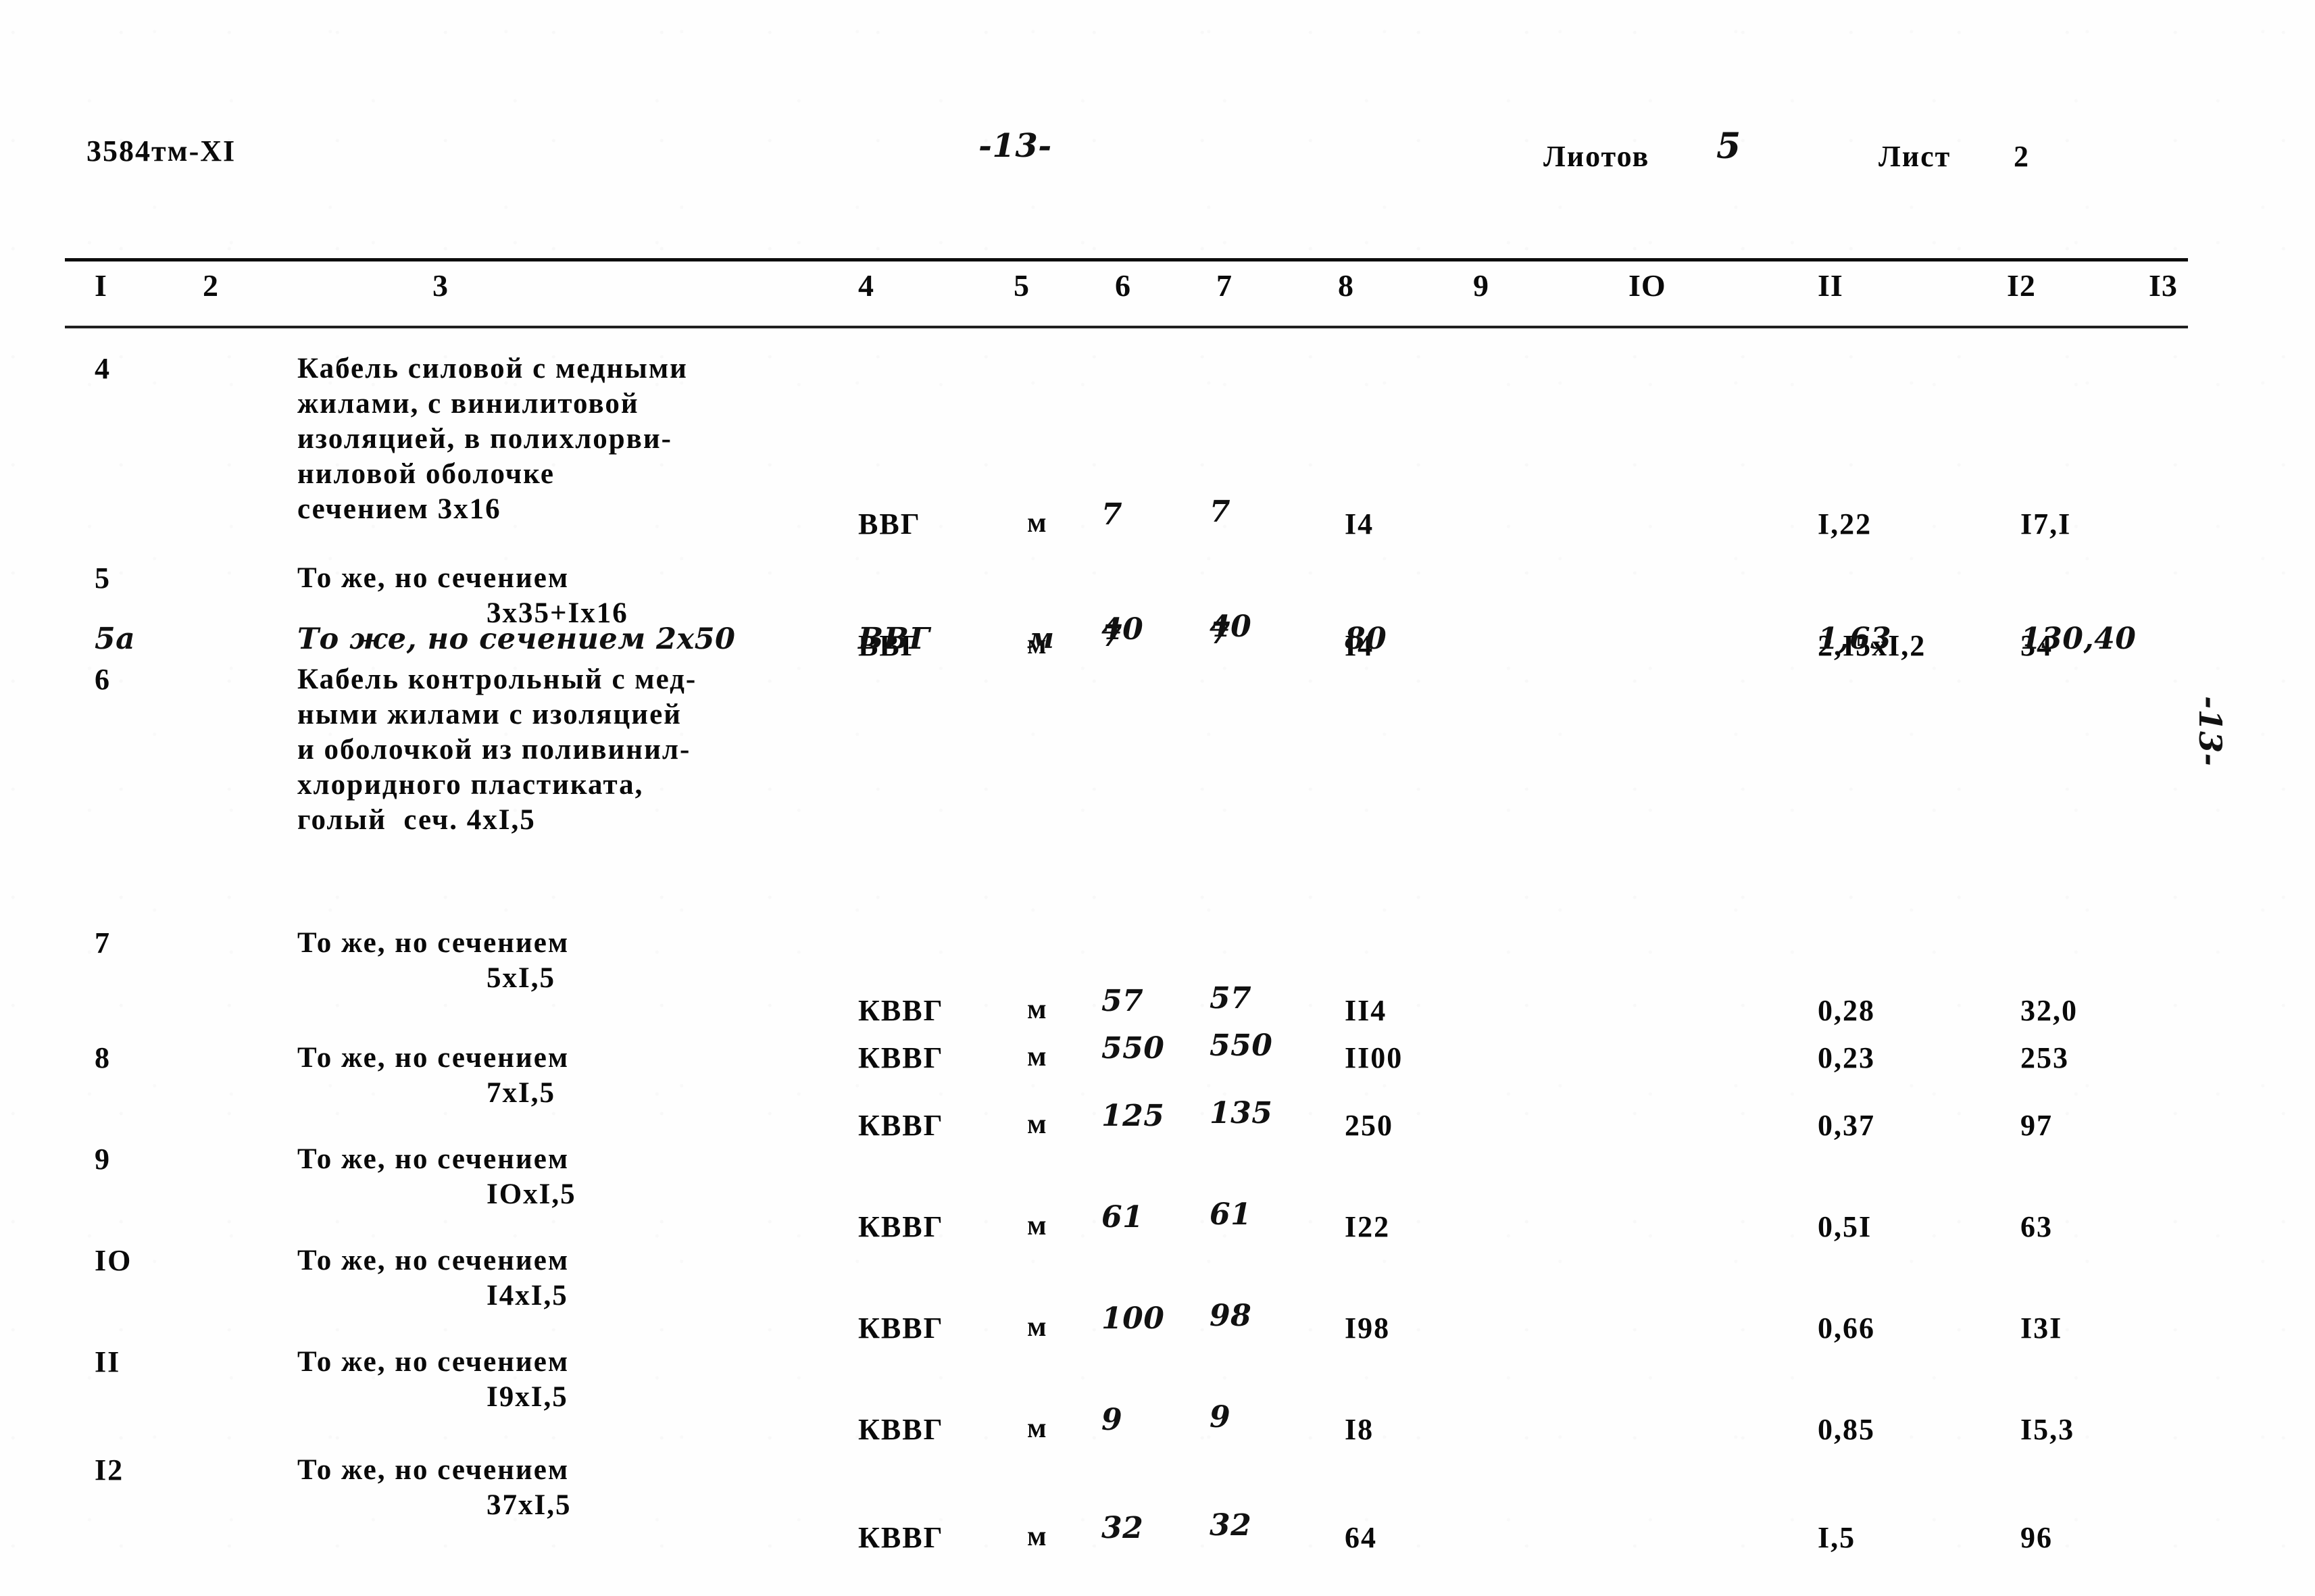 This screenshot has height=1596, width=2315. What do you see at coordinates (490, 714) in the screenshot?
I see `row-description-line: ными жилами с изоляцией` at bounding box center [490, 714].